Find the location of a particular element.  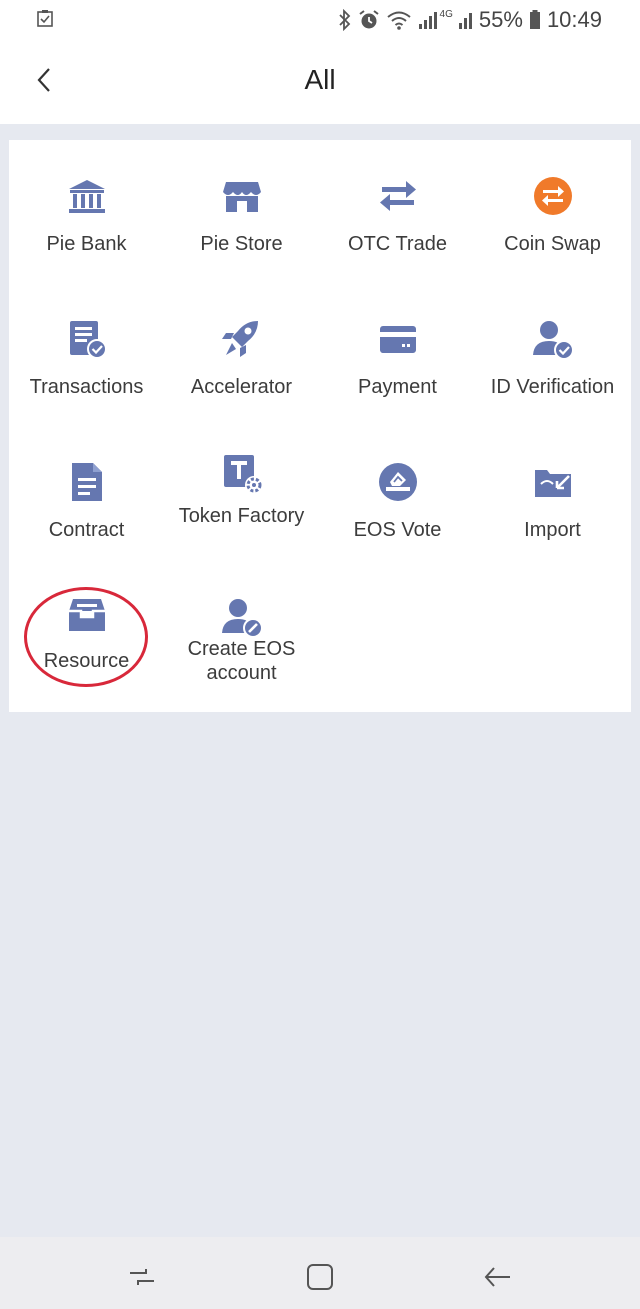

system-nav-bar is located at coordinates (320, 1273).